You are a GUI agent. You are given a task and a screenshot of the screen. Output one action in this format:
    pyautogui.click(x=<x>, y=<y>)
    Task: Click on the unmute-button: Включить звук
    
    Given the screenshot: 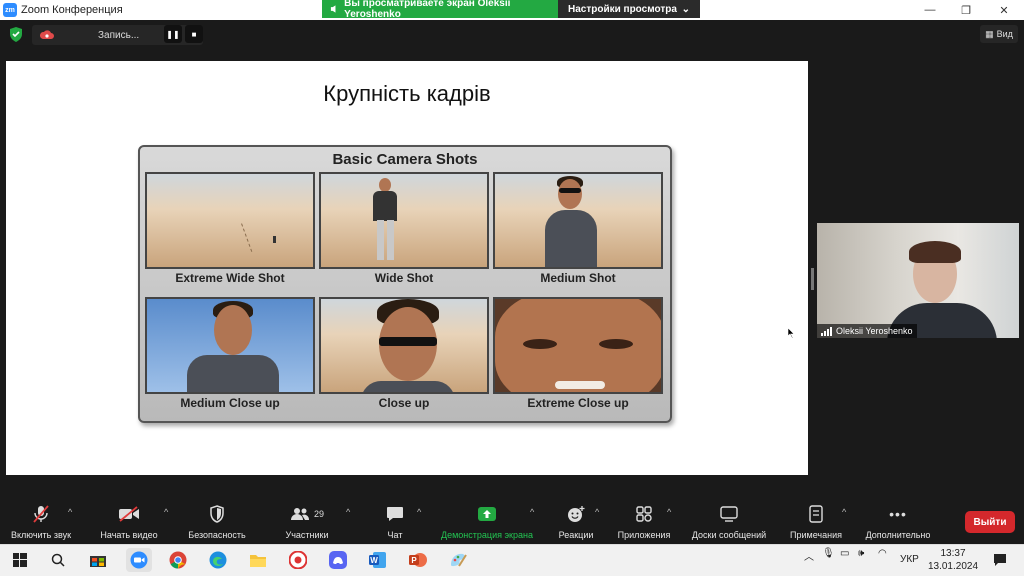 What is the action you would take?
    pyautogui.click(x=41, y=521)
    